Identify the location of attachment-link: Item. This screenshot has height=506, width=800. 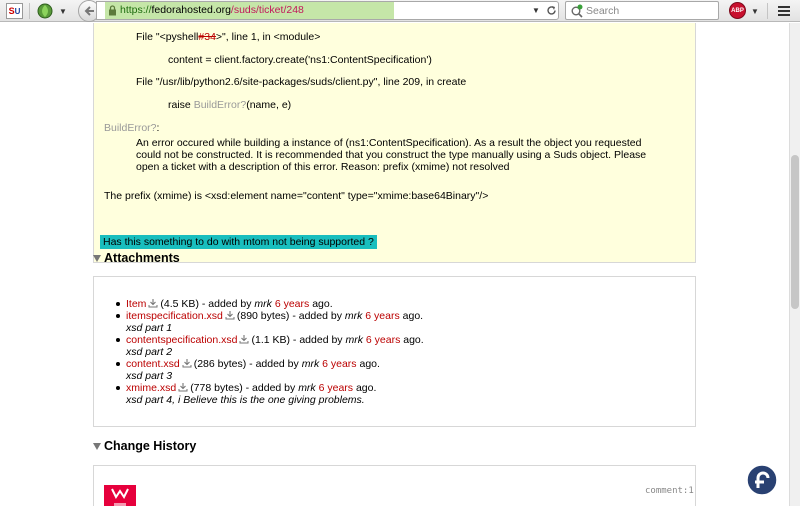
(136, 304).